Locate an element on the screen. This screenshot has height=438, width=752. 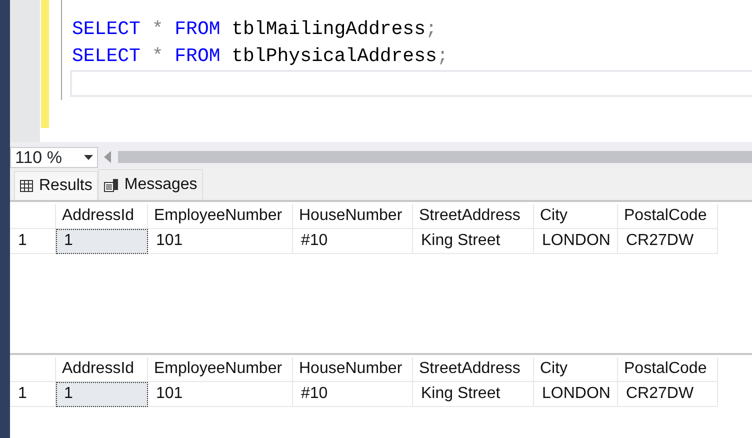
tab: Results is located at coordinates (56, 185).